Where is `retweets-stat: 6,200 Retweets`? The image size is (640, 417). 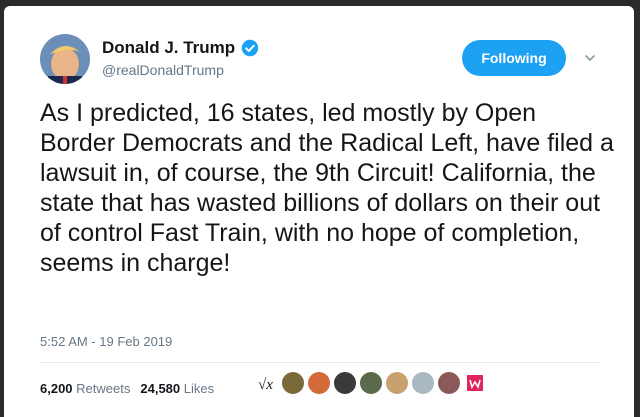
retweets-stat: 6,200 Retweets is located at coordinates (85, 388).